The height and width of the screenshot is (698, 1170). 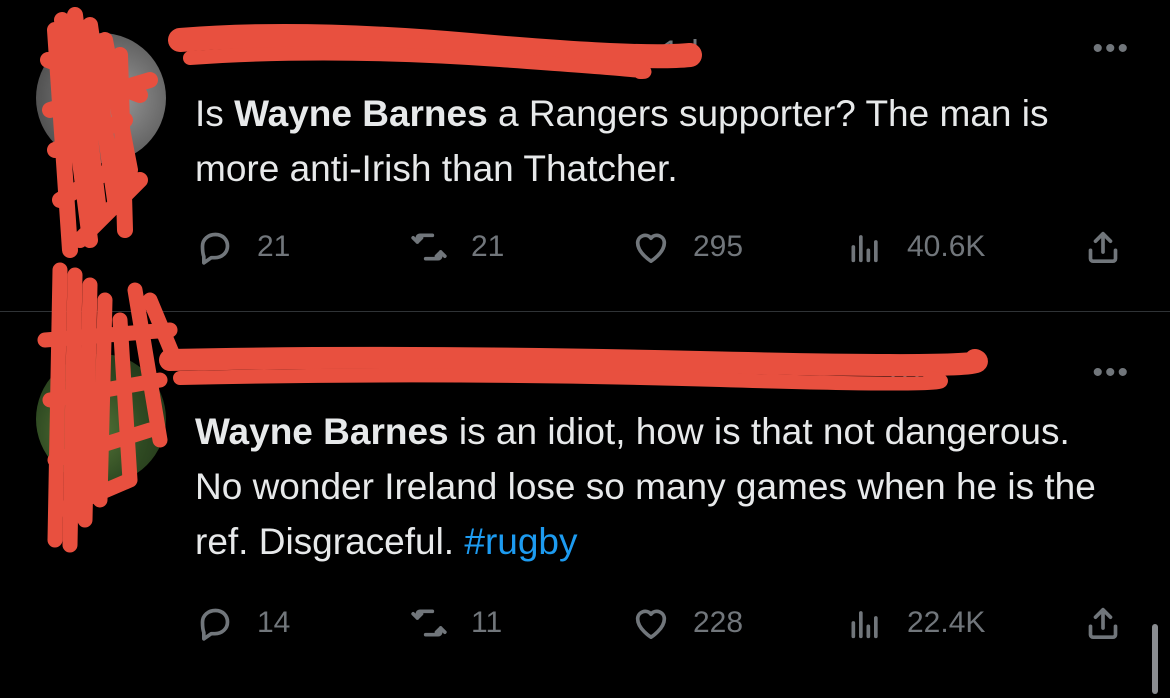 I want to click on tweet-actions: 21 21 295 40.6K, so click(x=665, y=247).